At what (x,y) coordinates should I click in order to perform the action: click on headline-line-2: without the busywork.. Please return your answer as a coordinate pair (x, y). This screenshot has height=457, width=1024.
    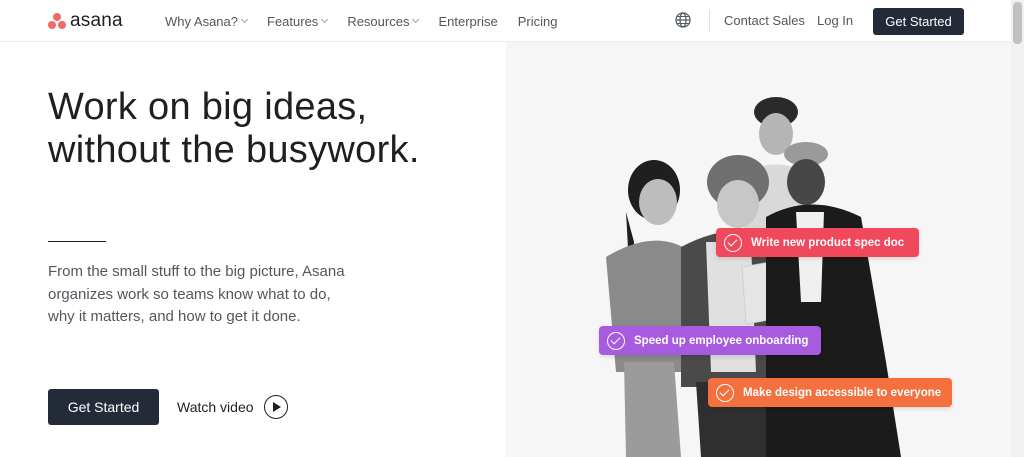
    Looking at the image, I should click on (234, 150).